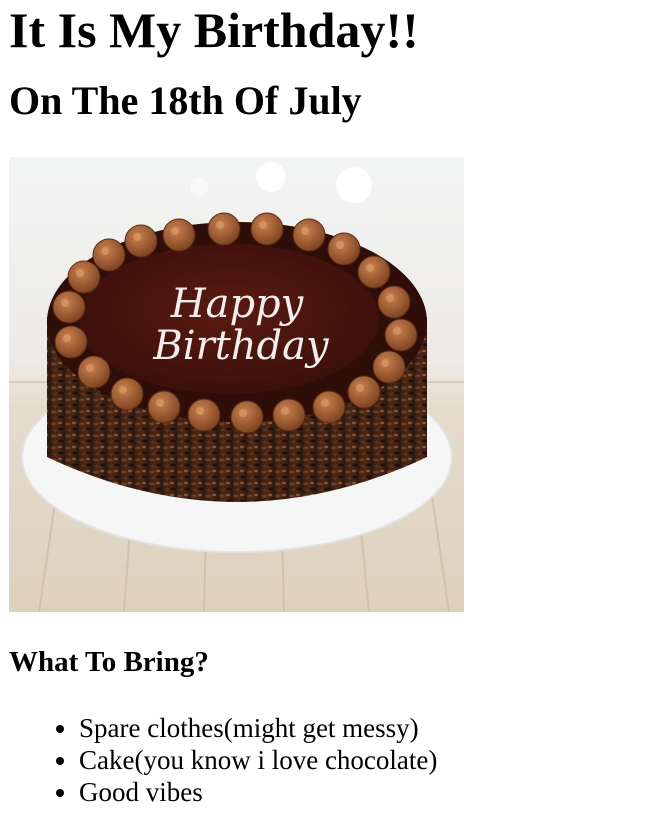 This screenshot has width=654, height=836. I want to click on list-item: Spare clothes(might get messy), so click(362, 728).